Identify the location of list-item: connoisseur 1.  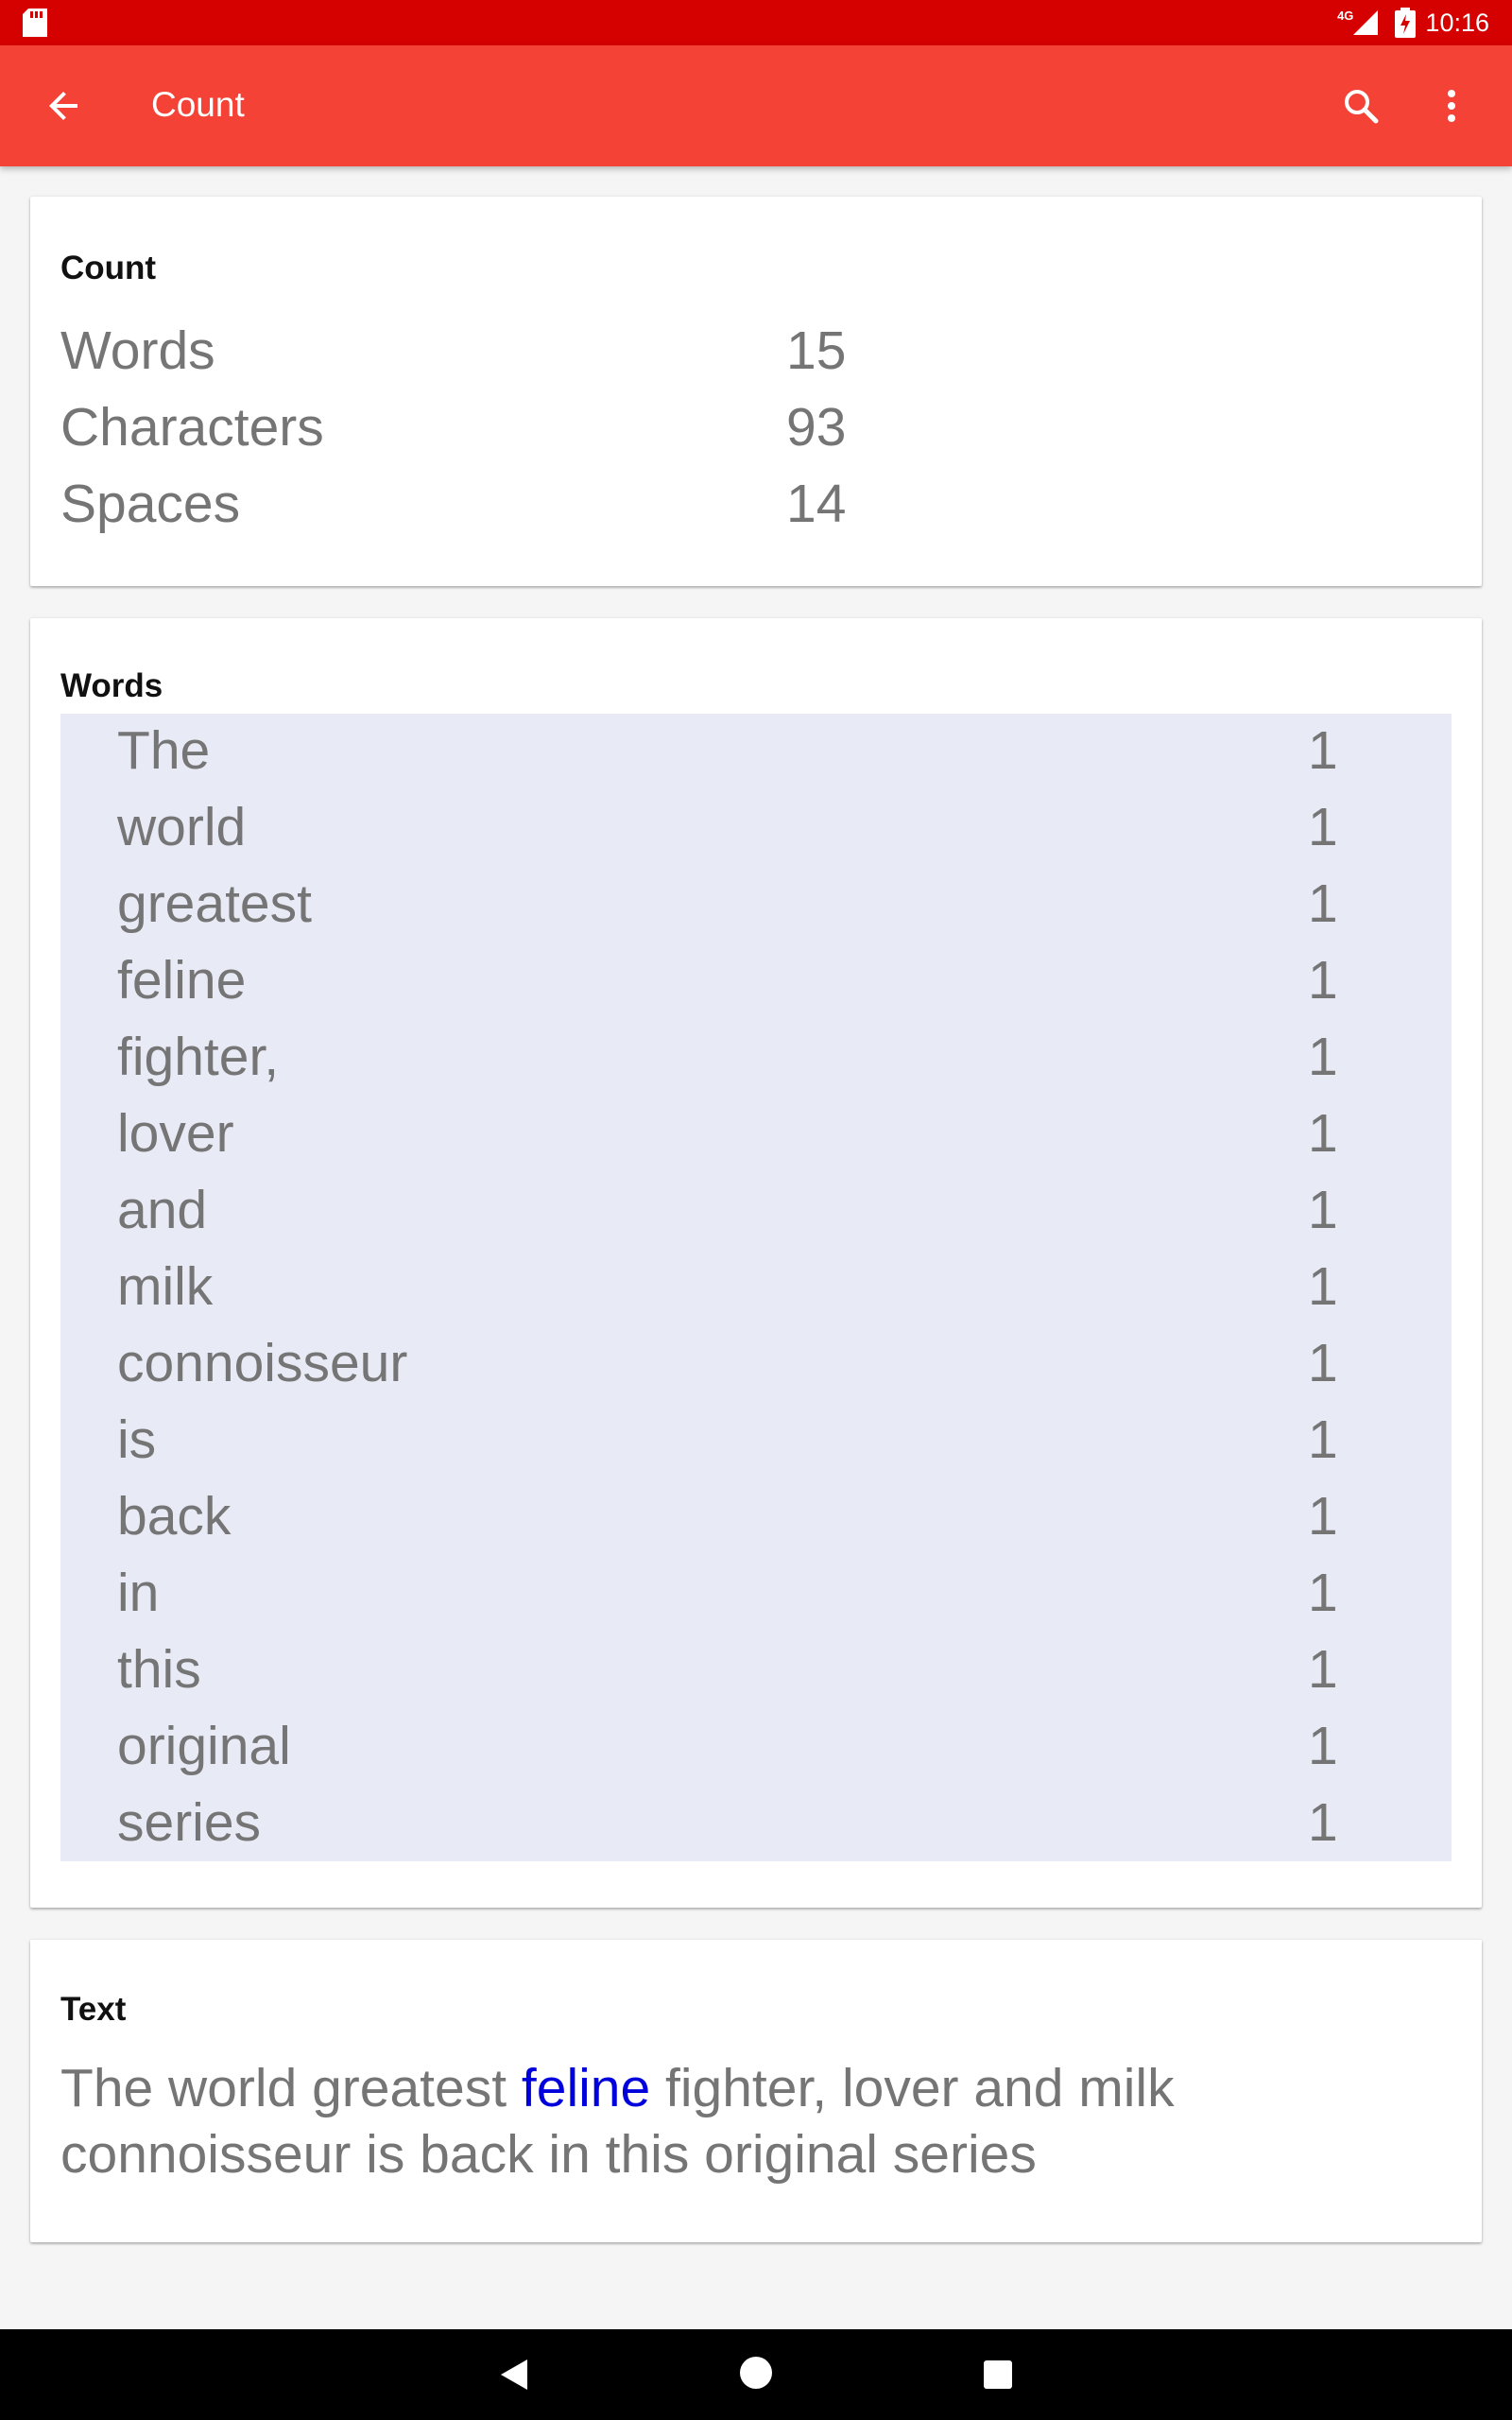
(756, 1364).